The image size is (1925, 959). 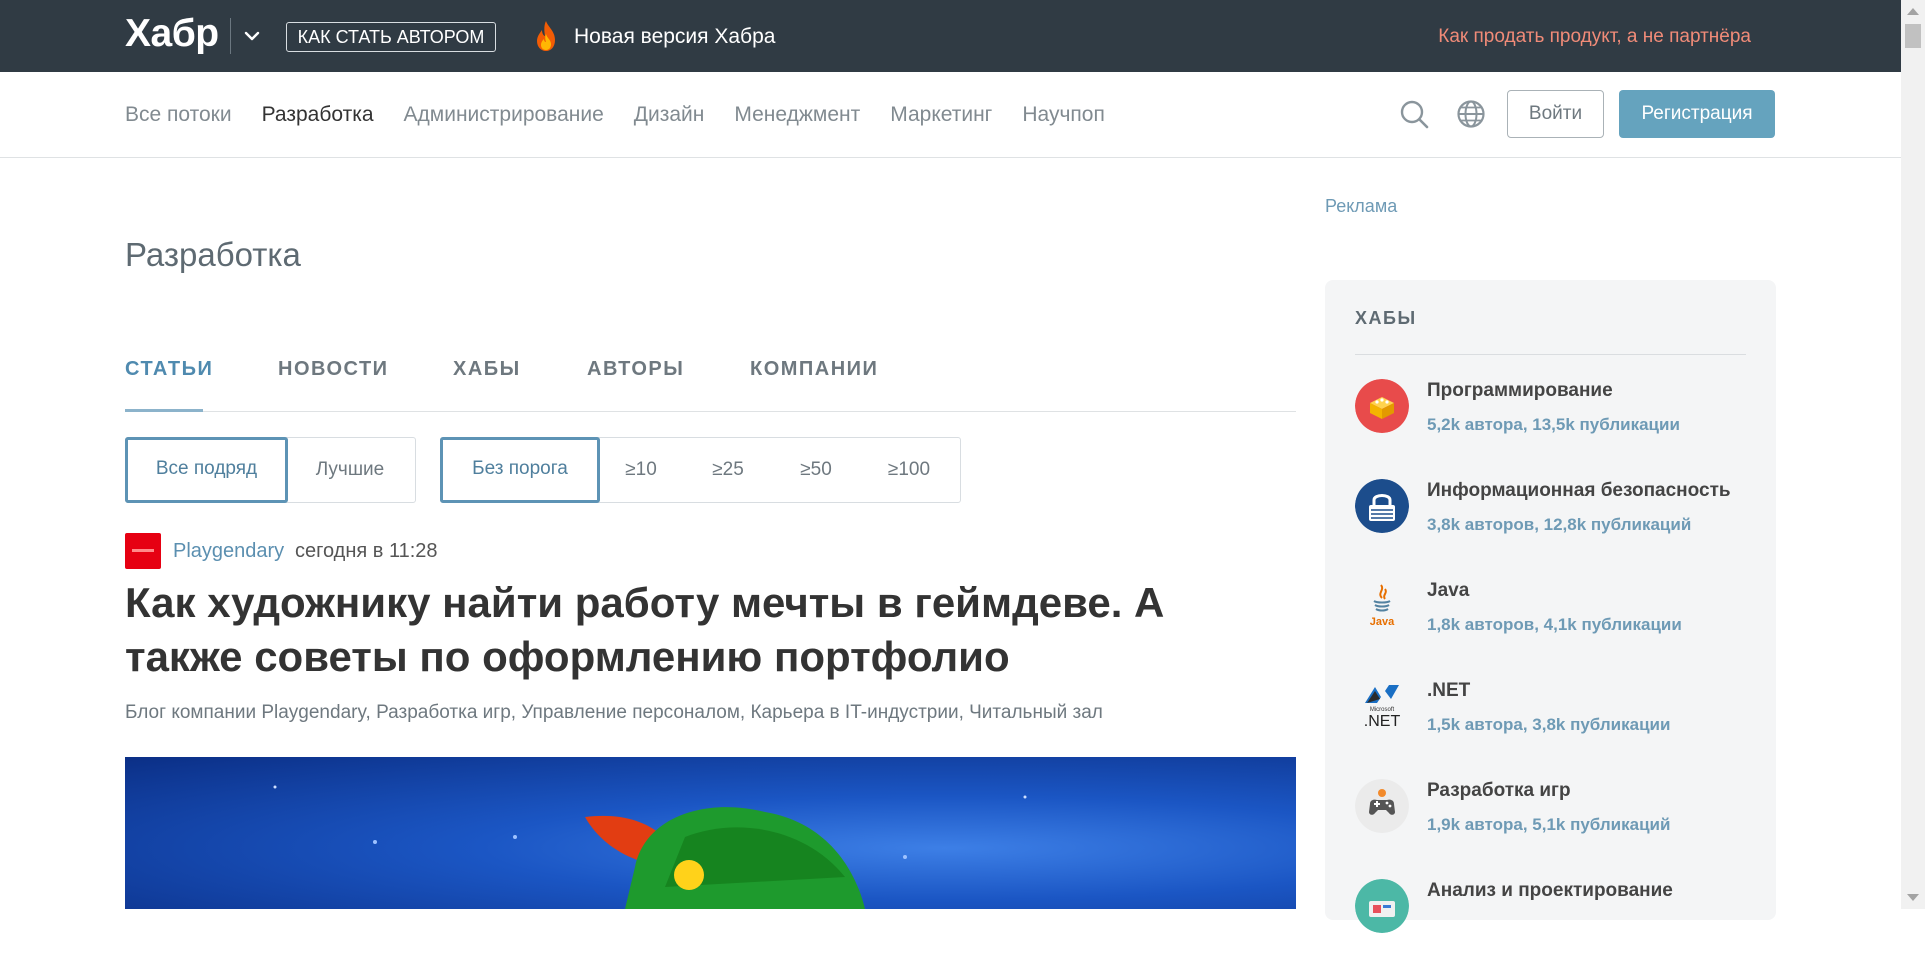 I want to click on java-icon: Java, so click(x=1382, y=606).